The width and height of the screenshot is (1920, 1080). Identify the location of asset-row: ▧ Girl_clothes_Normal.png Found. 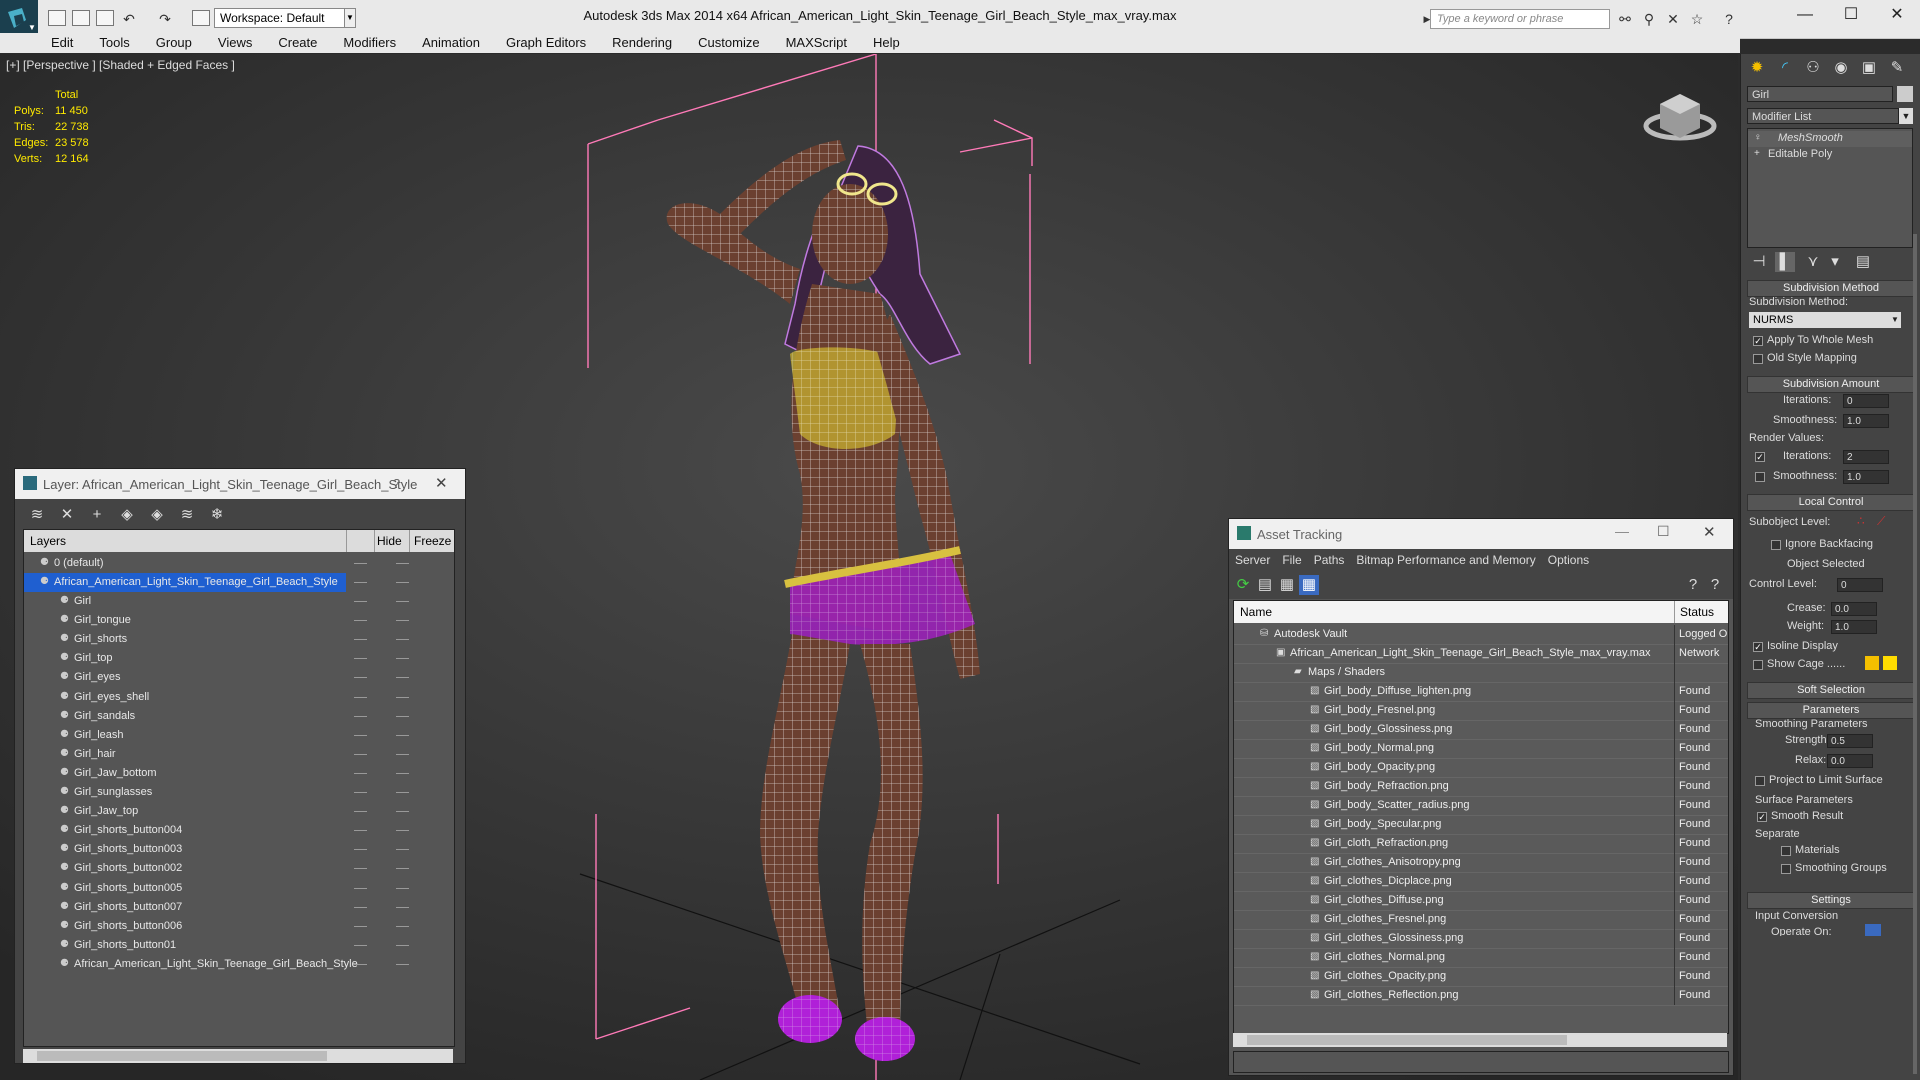
(1481, 958).